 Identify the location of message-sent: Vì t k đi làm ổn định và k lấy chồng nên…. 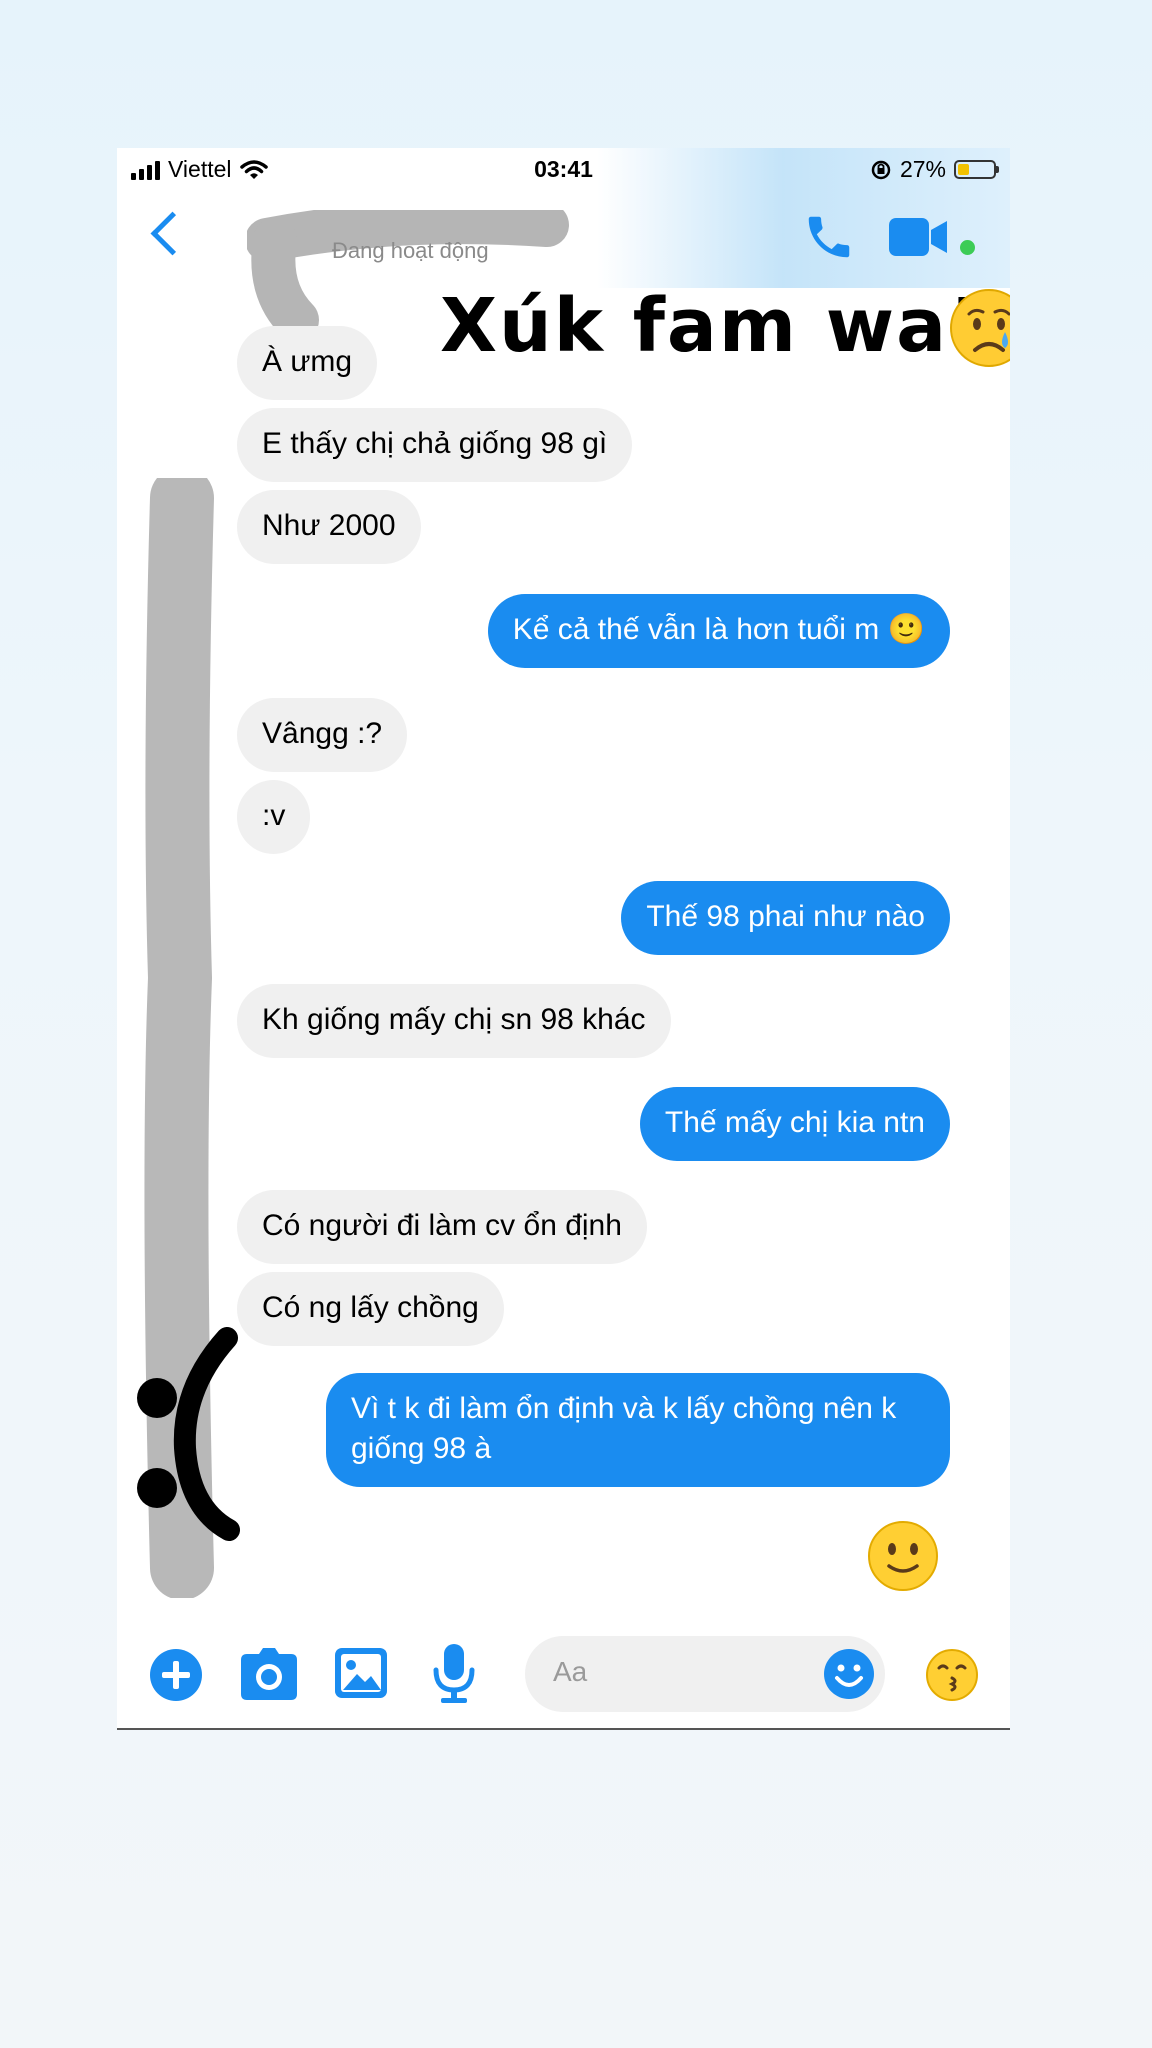
(638, 1430).